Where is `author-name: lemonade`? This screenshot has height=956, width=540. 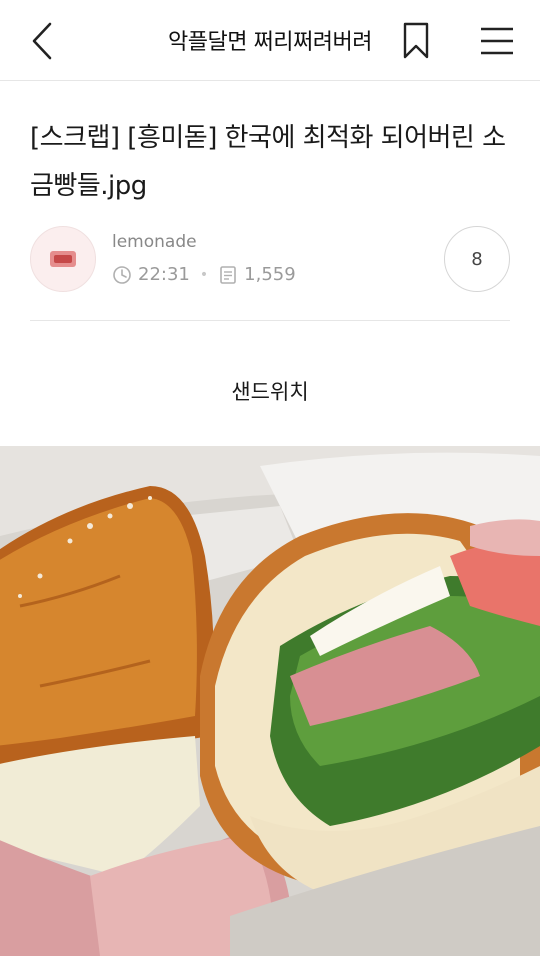
author-name: lemonade is located at coordinates (154, 242).